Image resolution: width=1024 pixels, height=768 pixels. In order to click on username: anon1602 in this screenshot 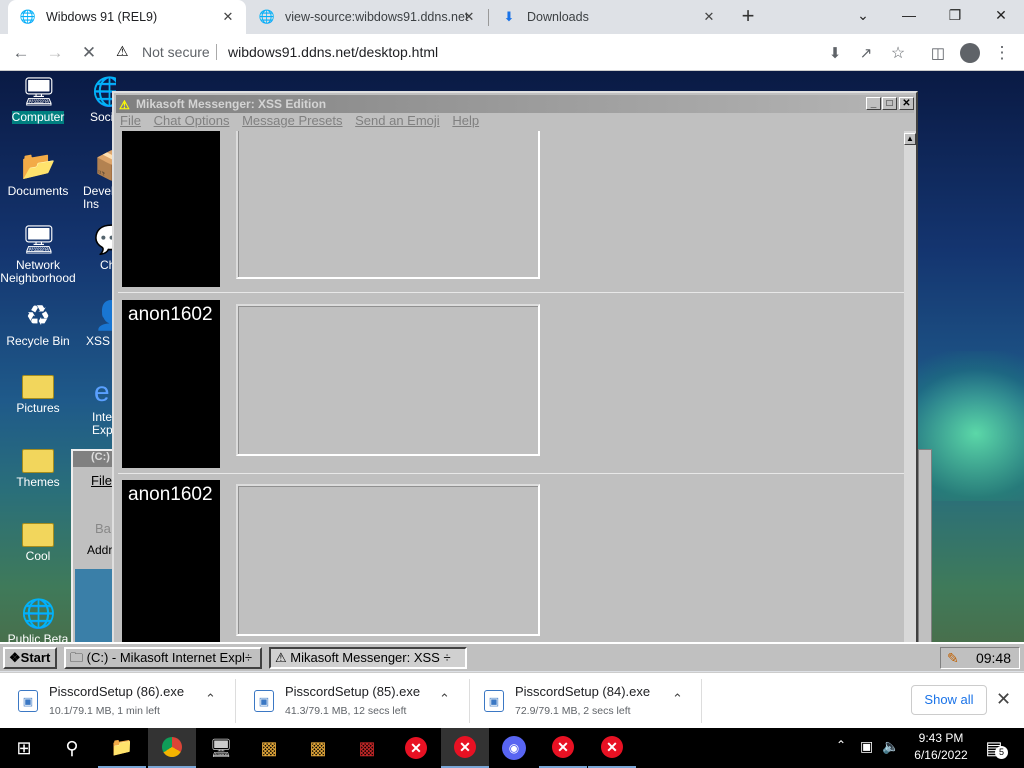, I will do `click(170, 133)`.